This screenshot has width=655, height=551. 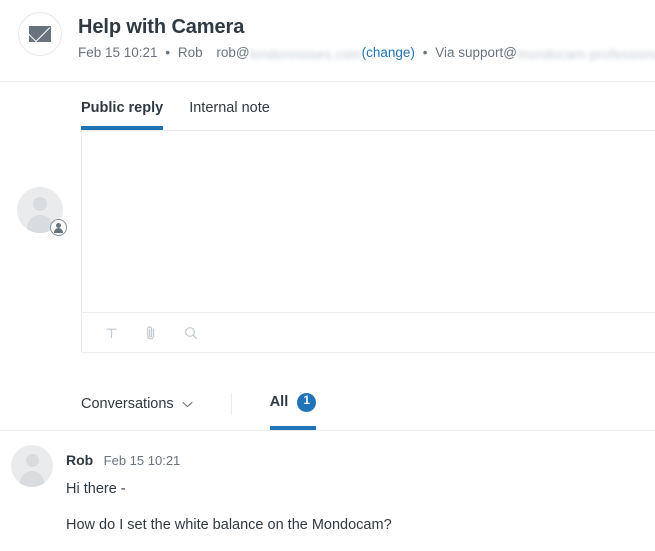 I want to click on avatar, so click(x=32, y=466).